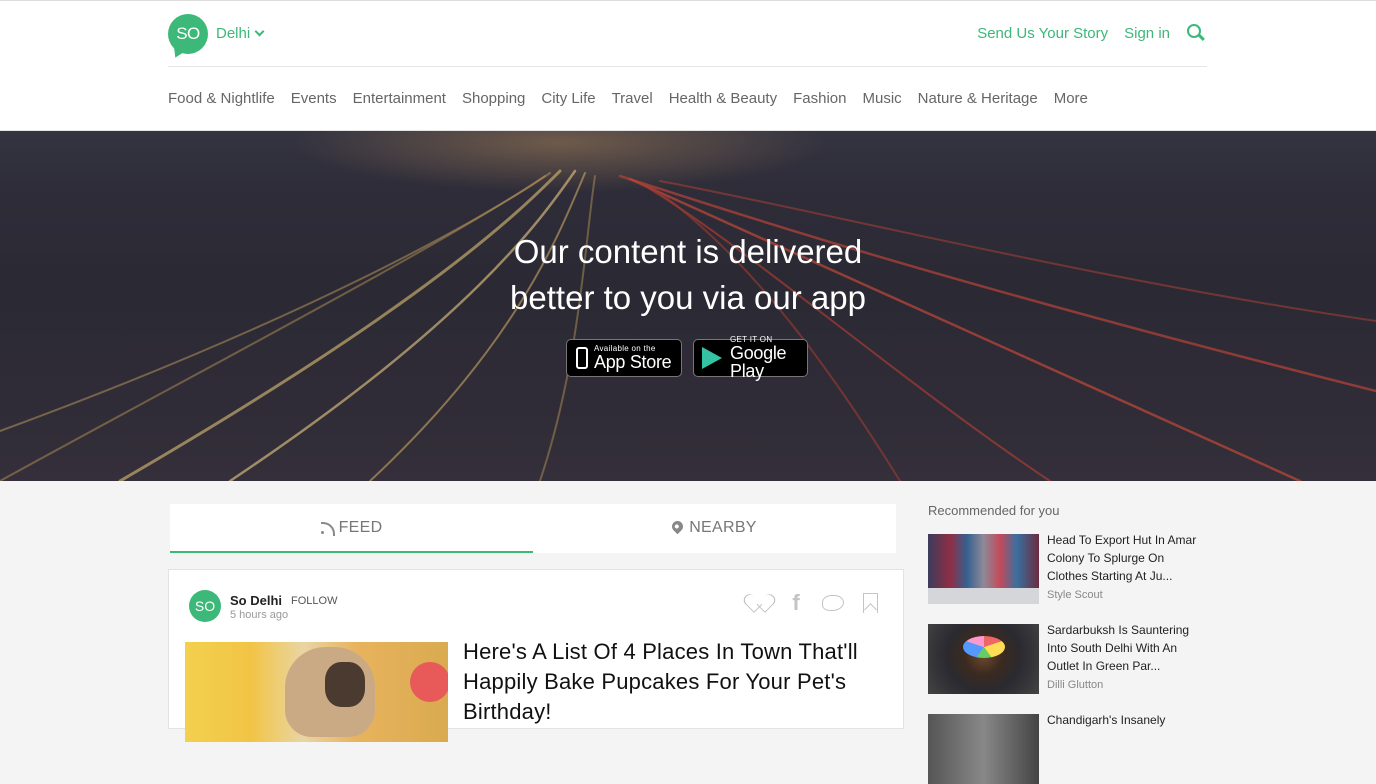  Describe the element at coordinates (1127, 720) in the screenshot. I see `recommended-title: Chandigarh's Insanely` at that location.